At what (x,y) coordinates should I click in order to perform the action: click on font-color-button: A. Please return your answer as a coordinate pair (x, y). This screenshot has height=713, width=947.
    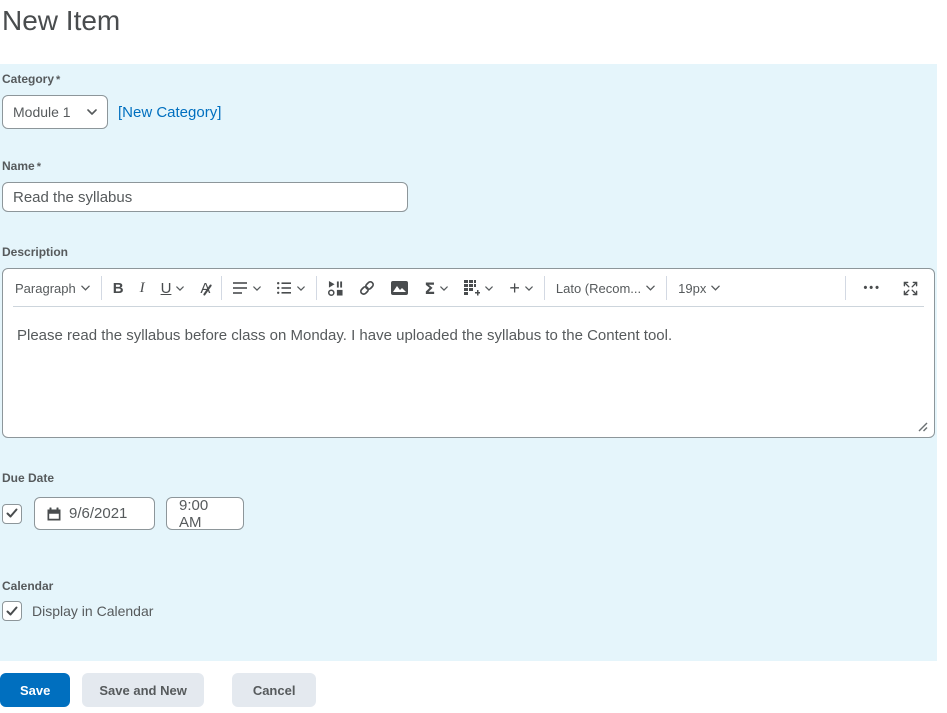
    Looking at the image, I should click on (205, 288).